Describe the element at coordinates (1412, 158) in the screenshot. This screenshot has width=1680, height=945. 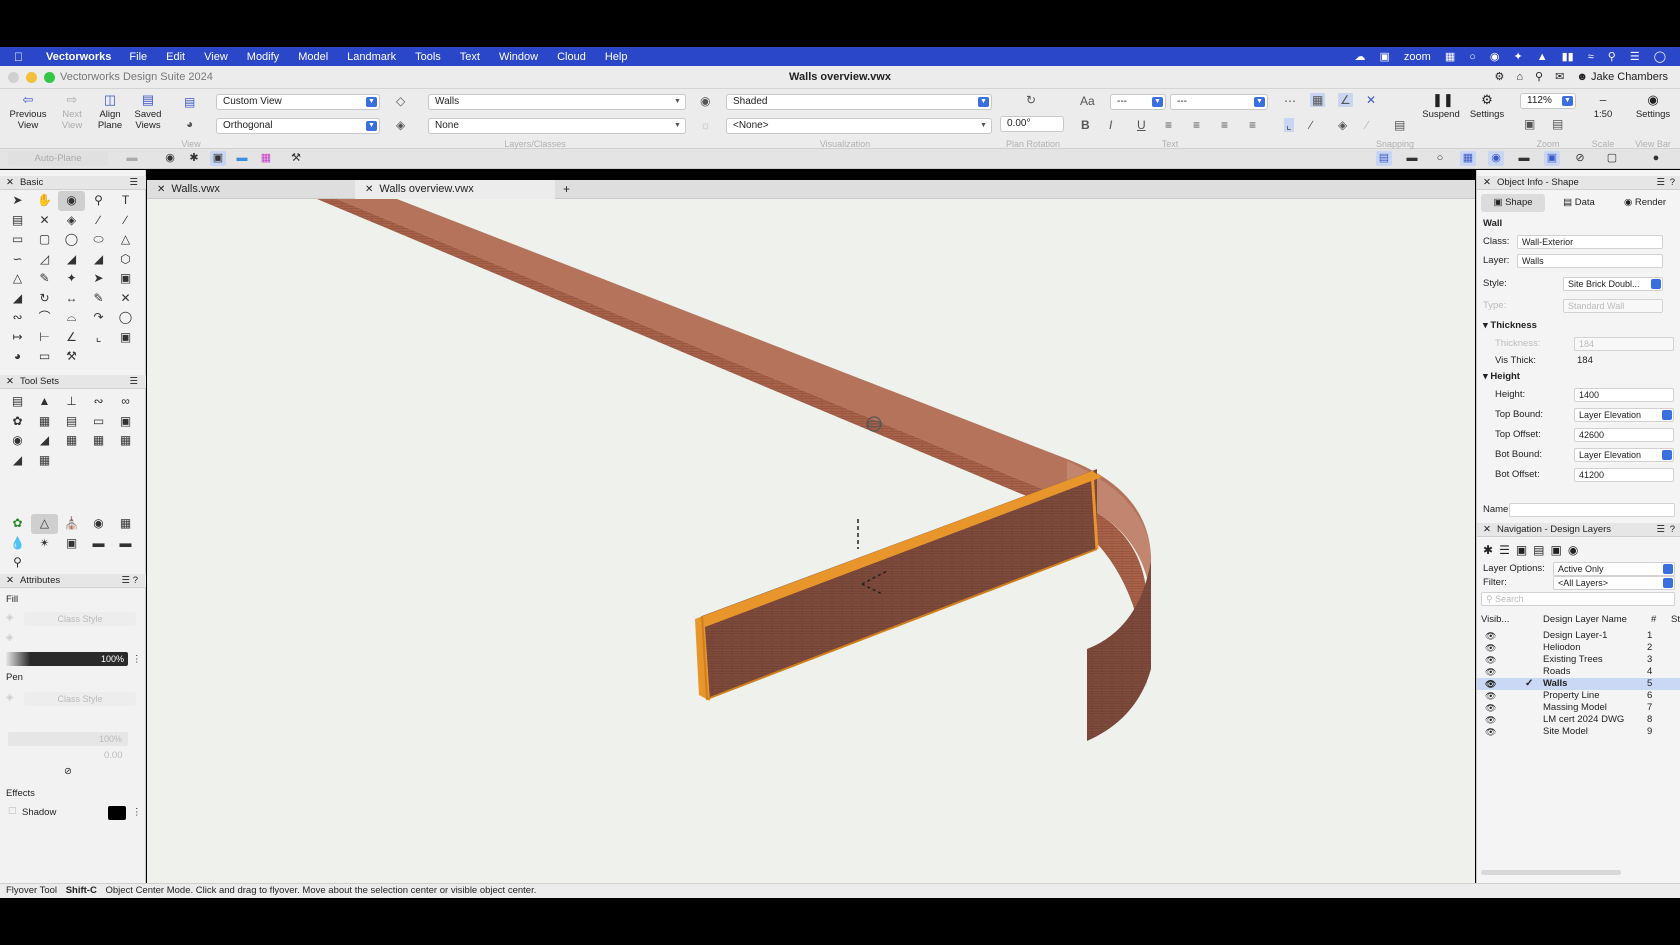
I see `display-mode-icon: ▬` at that location.